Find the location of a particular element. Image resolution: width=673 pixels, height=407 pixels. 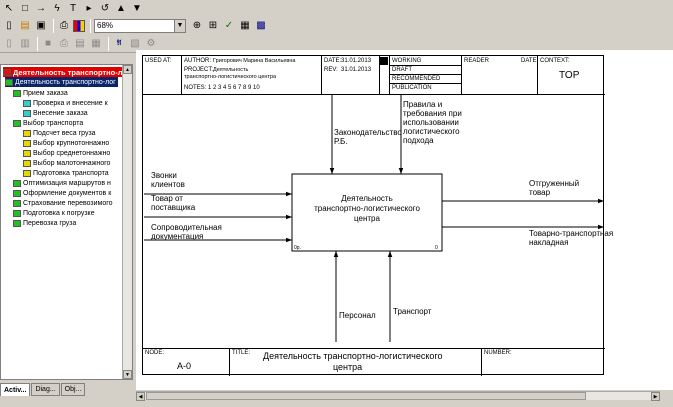

scroll-down-icon: ▼ is located at coordinates (127, 374).